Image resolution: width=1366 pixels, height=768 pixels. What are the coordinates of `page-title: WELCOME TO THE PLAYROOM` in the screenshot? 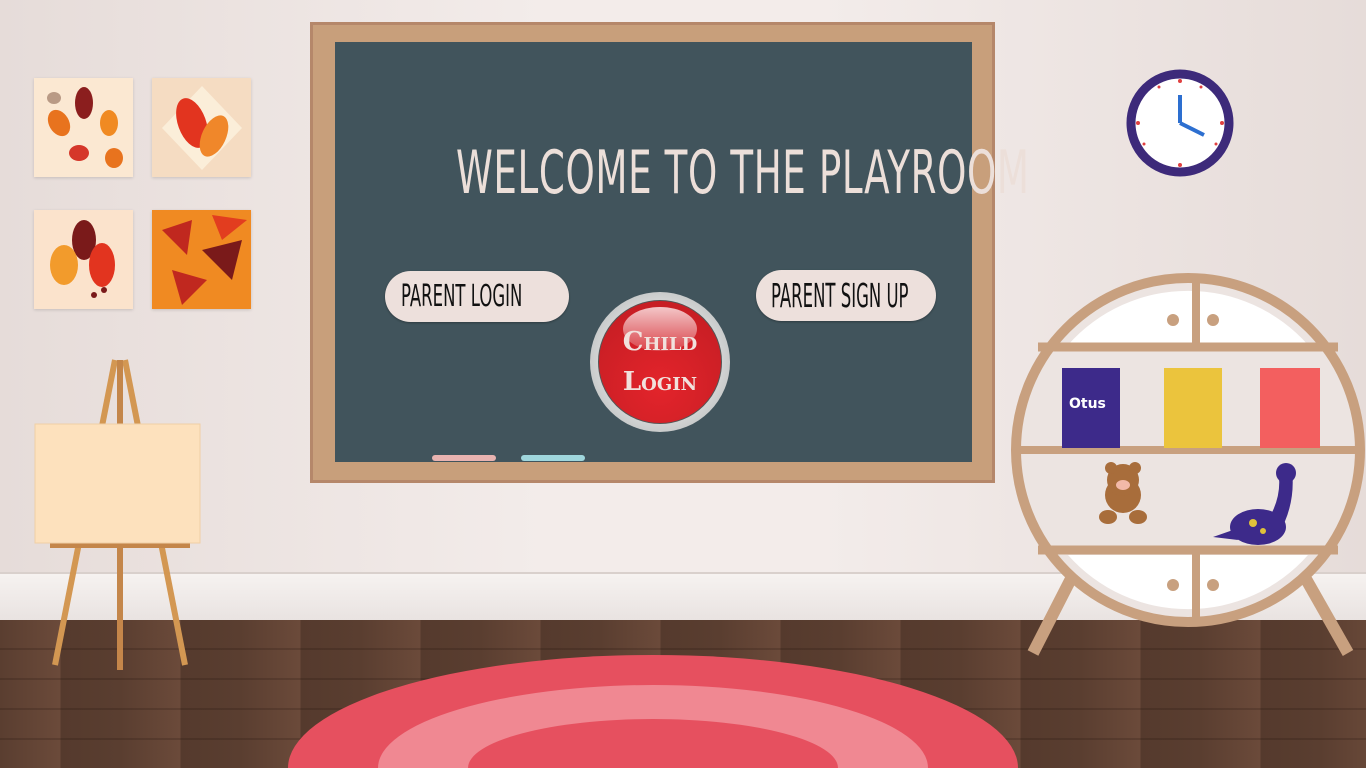 It's located at (743, 173).